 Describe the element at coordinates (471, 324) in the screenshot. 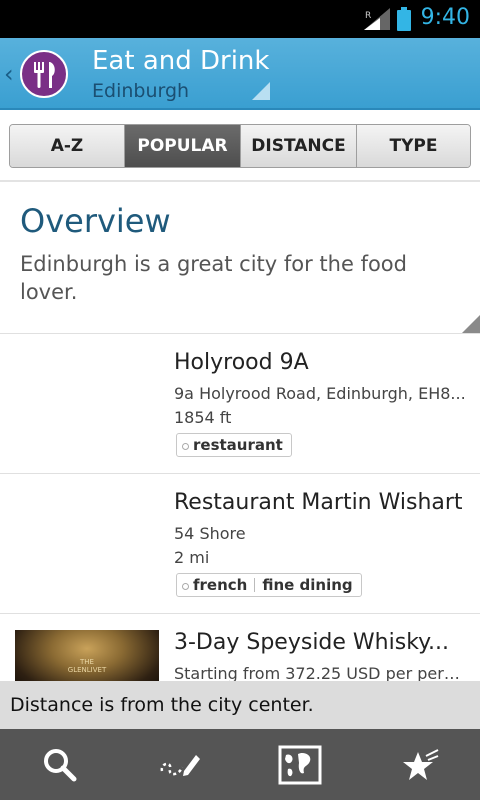

I see `expand-corner-icon` at that location.